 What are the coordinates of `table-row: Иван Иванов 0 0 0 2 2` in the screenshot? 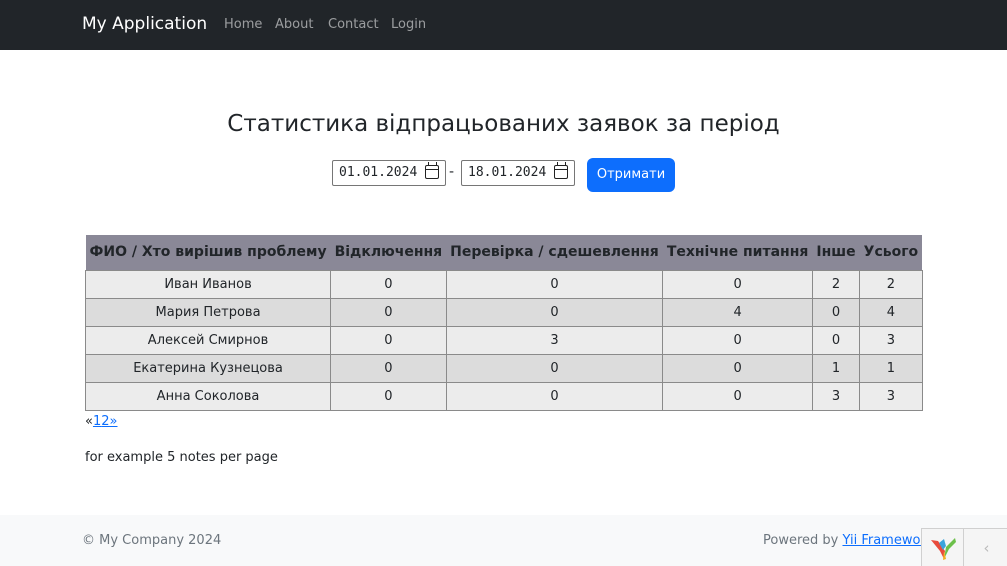 It's located at (503, 284).